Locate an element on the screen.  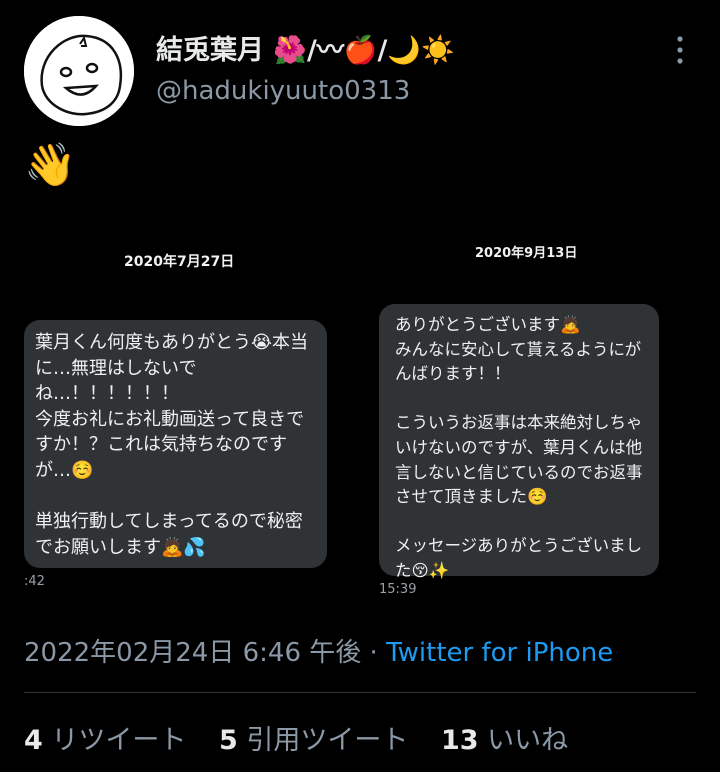
retweets-label: リツイート is located at coordinates (119, 740).